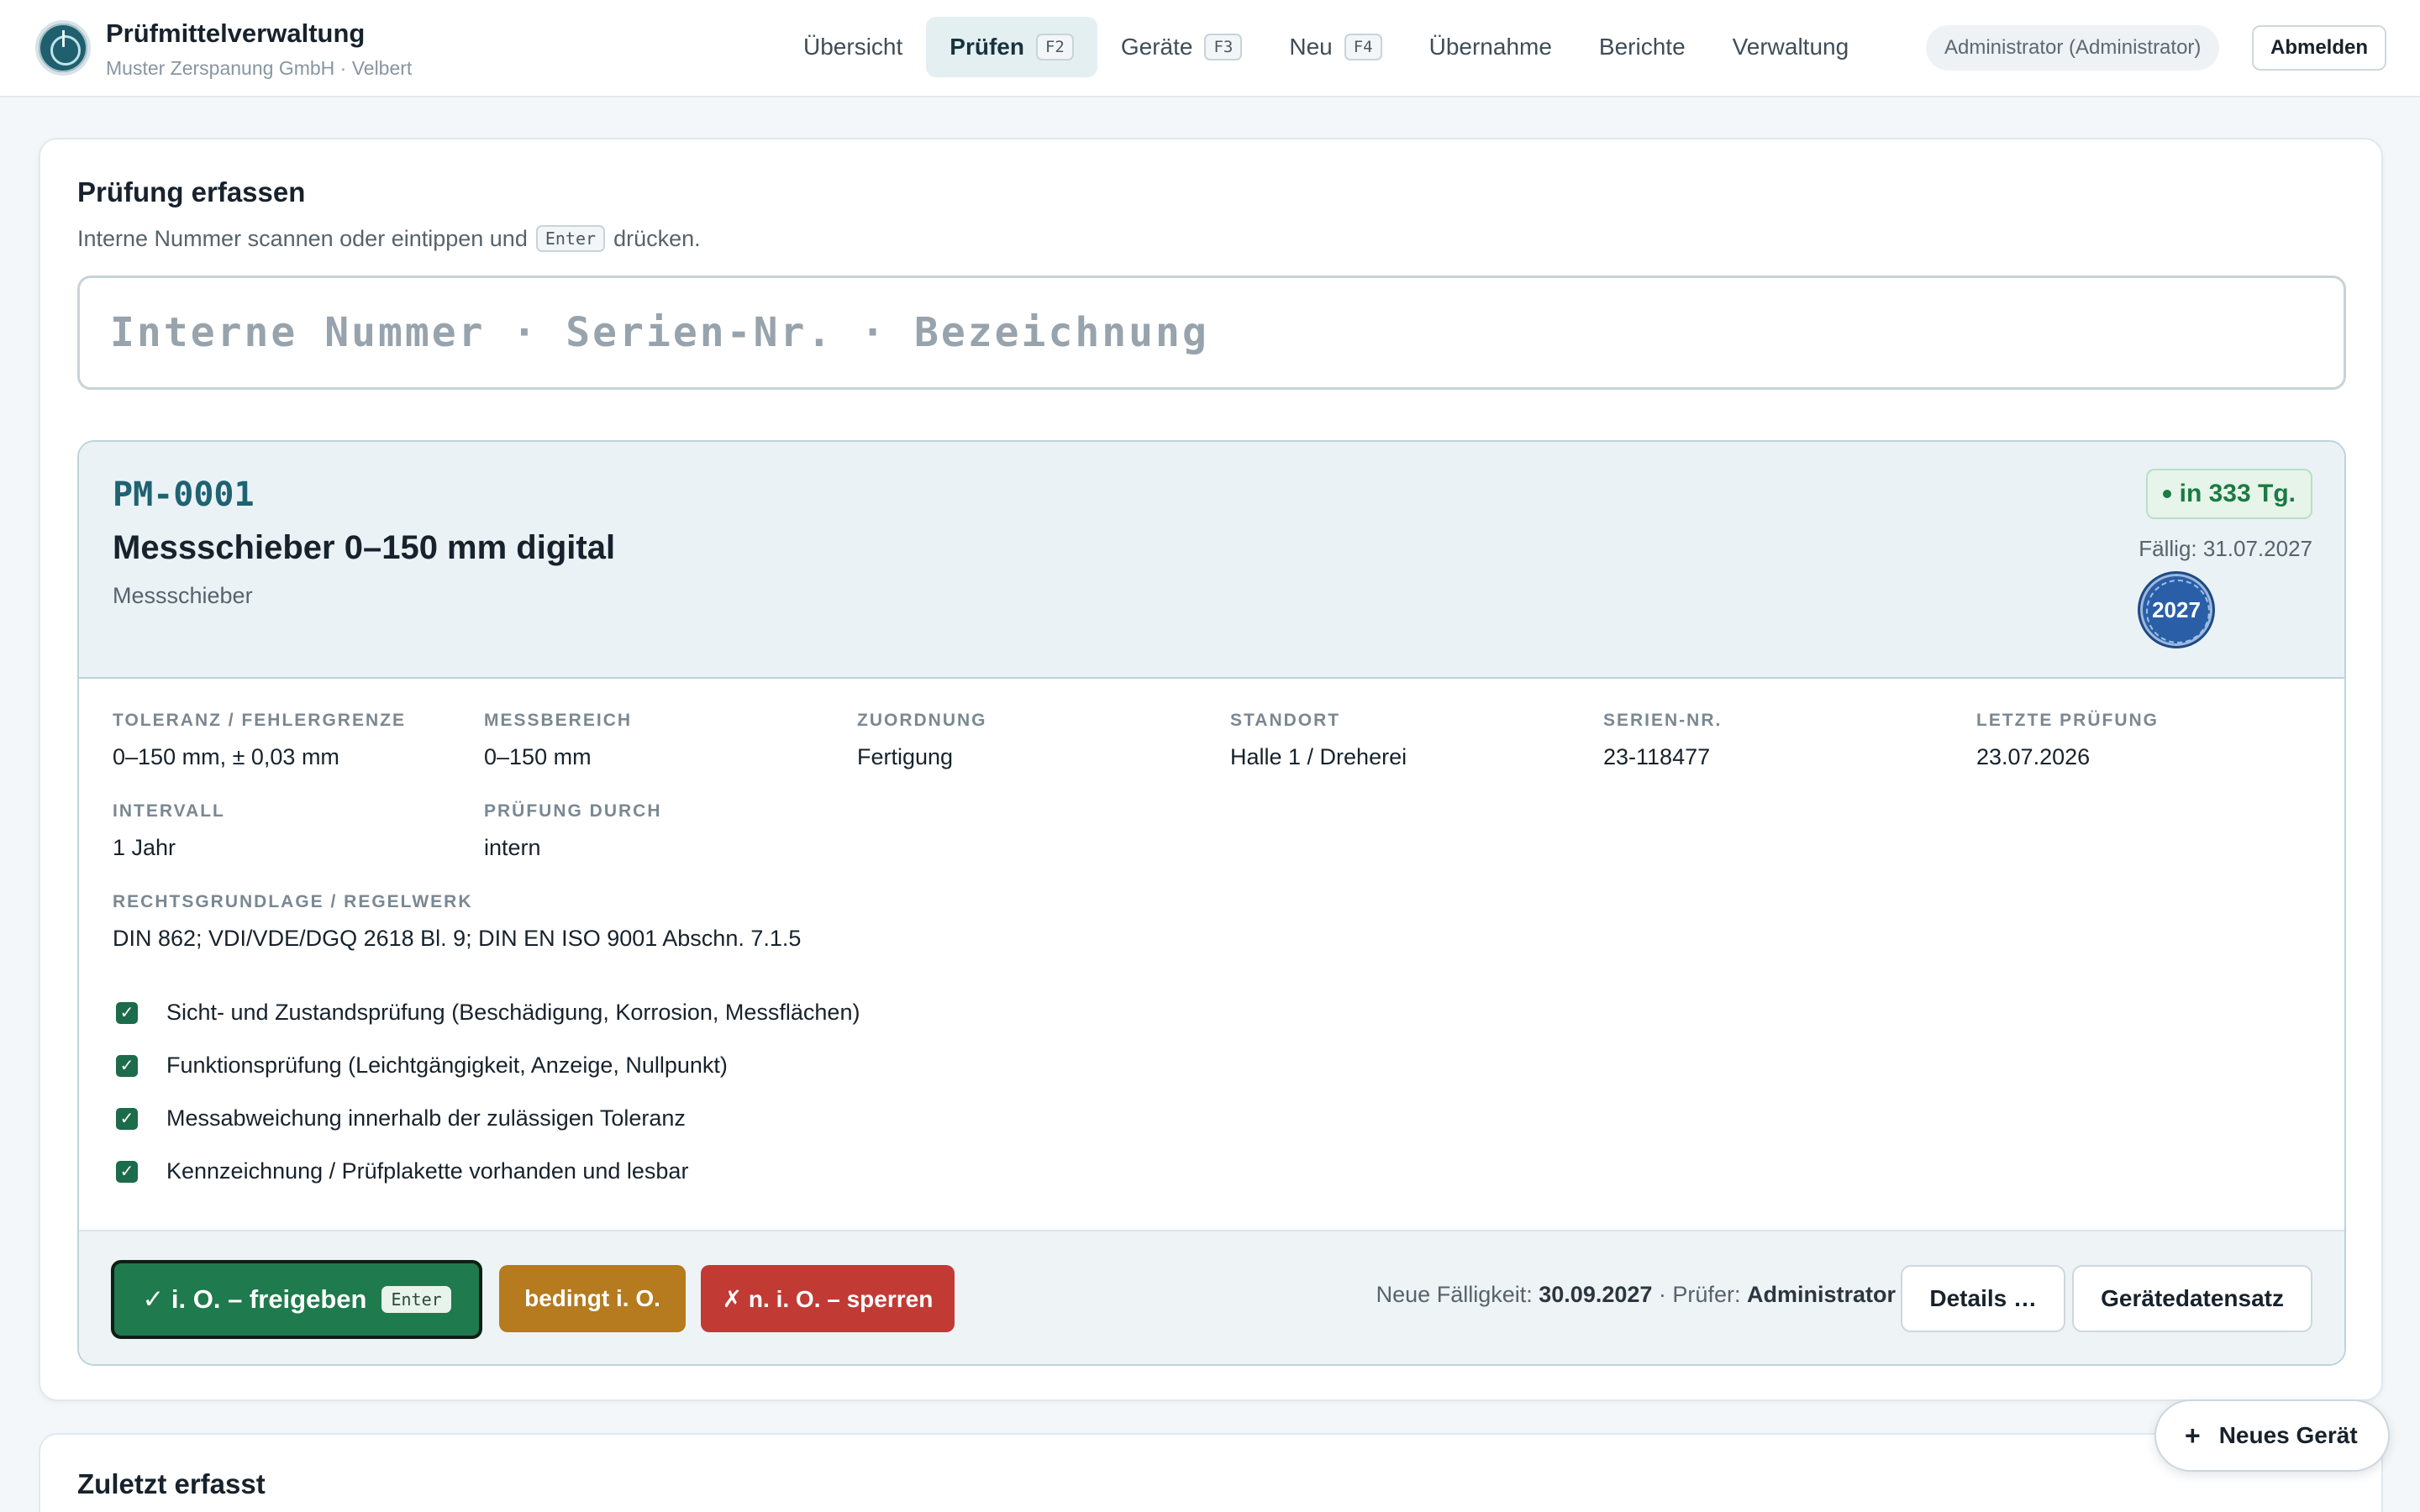 The image size is (2420, 1512). Describe the element at coordinates (293, 901) in the screenshot. I see `field-label: RECHTSGRUNDLAGE / REGELWERK` at that location.